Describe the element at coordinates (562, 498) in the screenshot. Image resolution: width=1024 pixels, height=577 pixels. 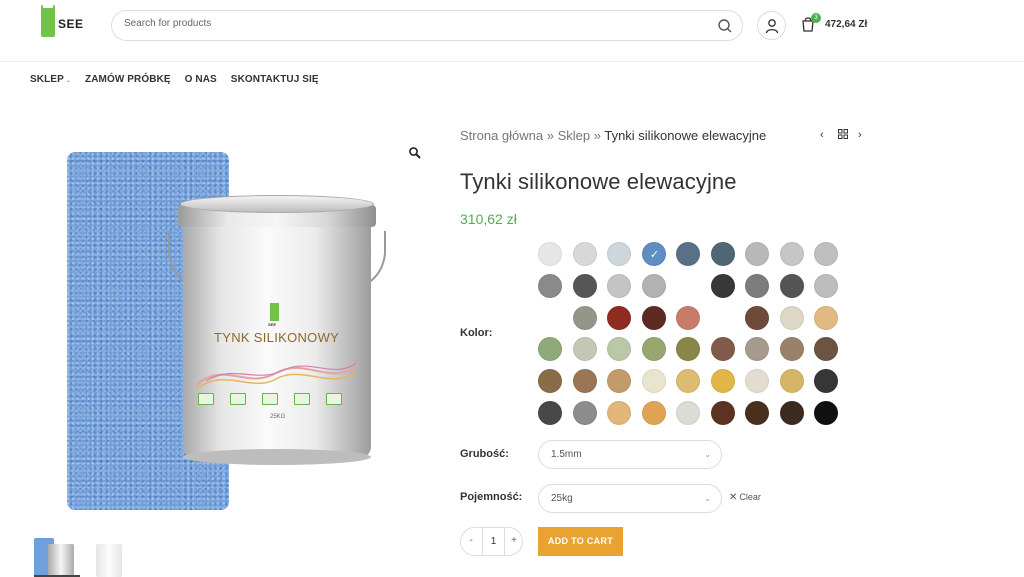
I see `capacity-value: 25kg` at that location.